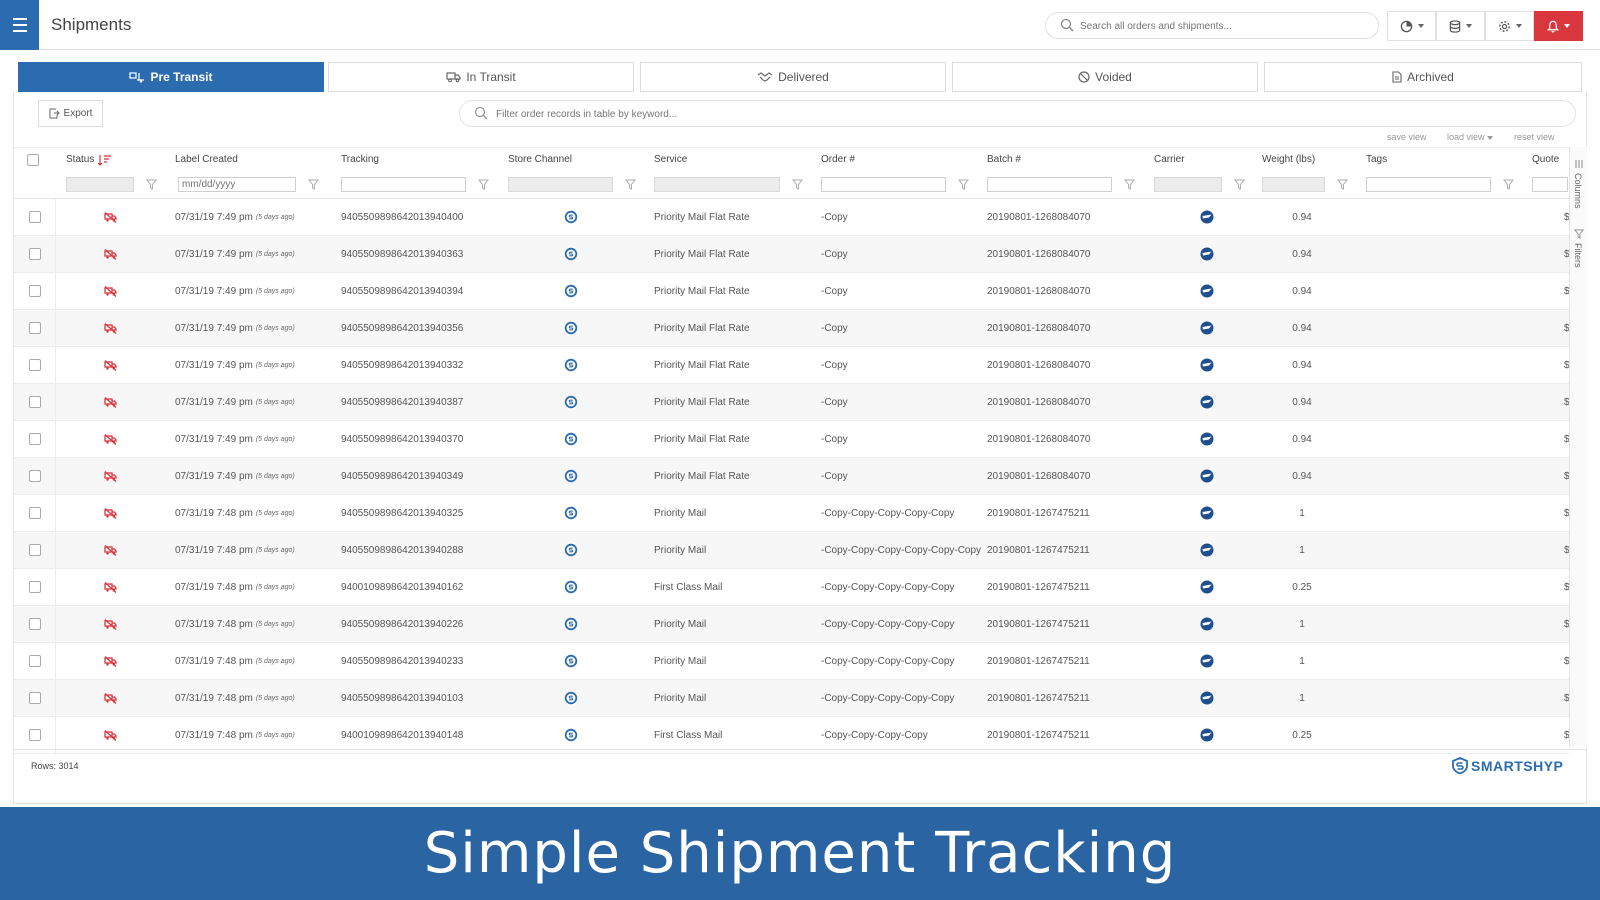 Image resolution: width=1600 pixels, height=900 pixels. I want to click on notifications-button, so click(1558, 26).